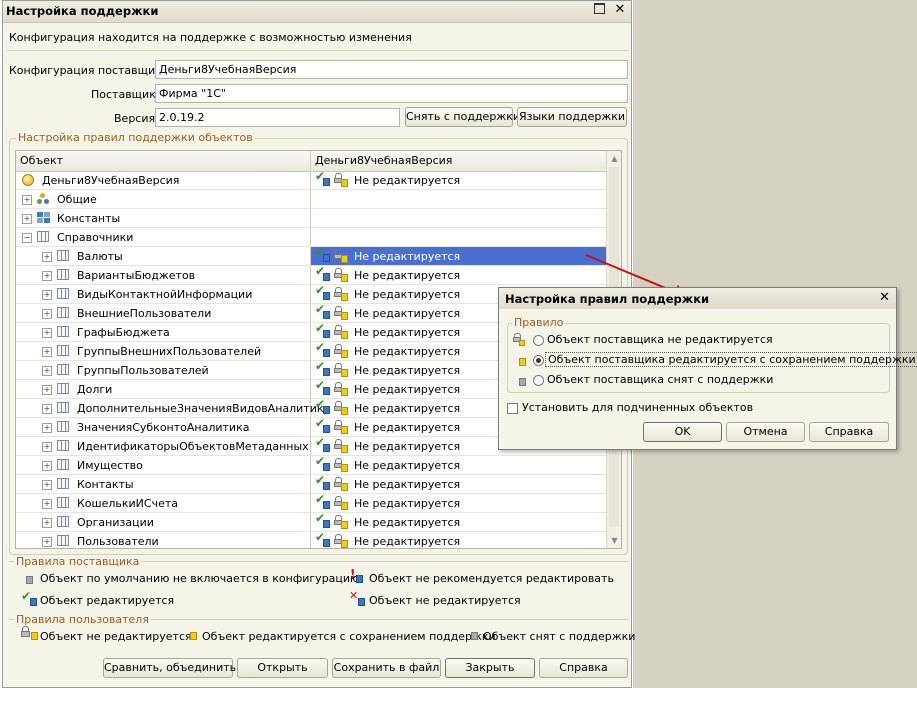 The height and width of the screenshot is (701, 917). I want to click on scroll-down-icon: ▼, so click(614, 540).